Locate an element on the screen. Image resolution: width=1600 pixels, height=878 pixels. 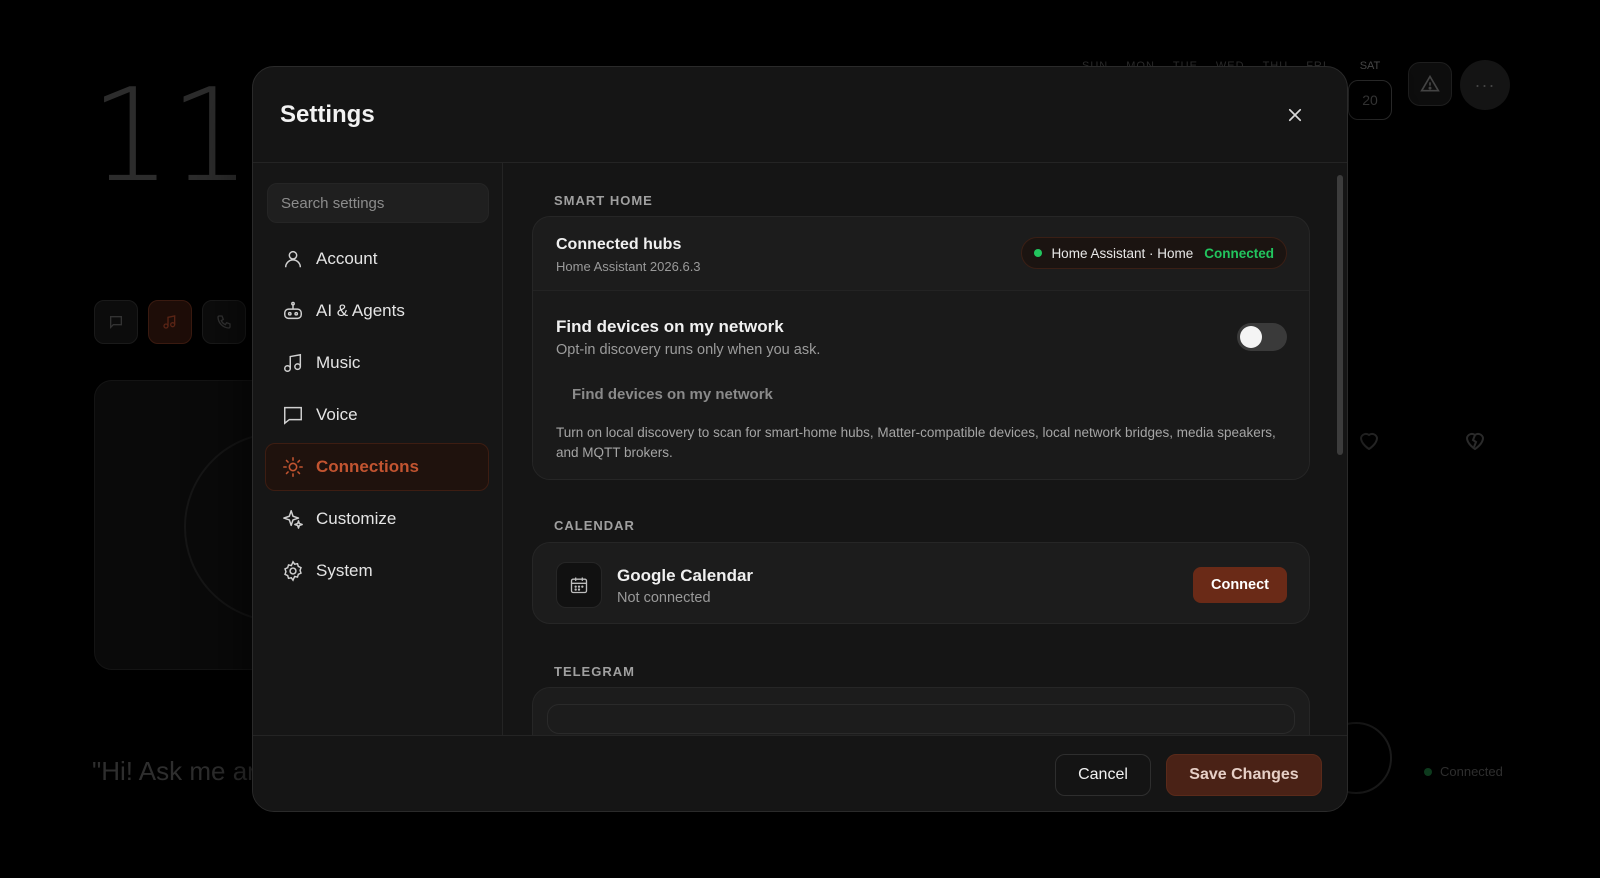
google-calendar-status: Not connected is located at coordinates (664, 598).